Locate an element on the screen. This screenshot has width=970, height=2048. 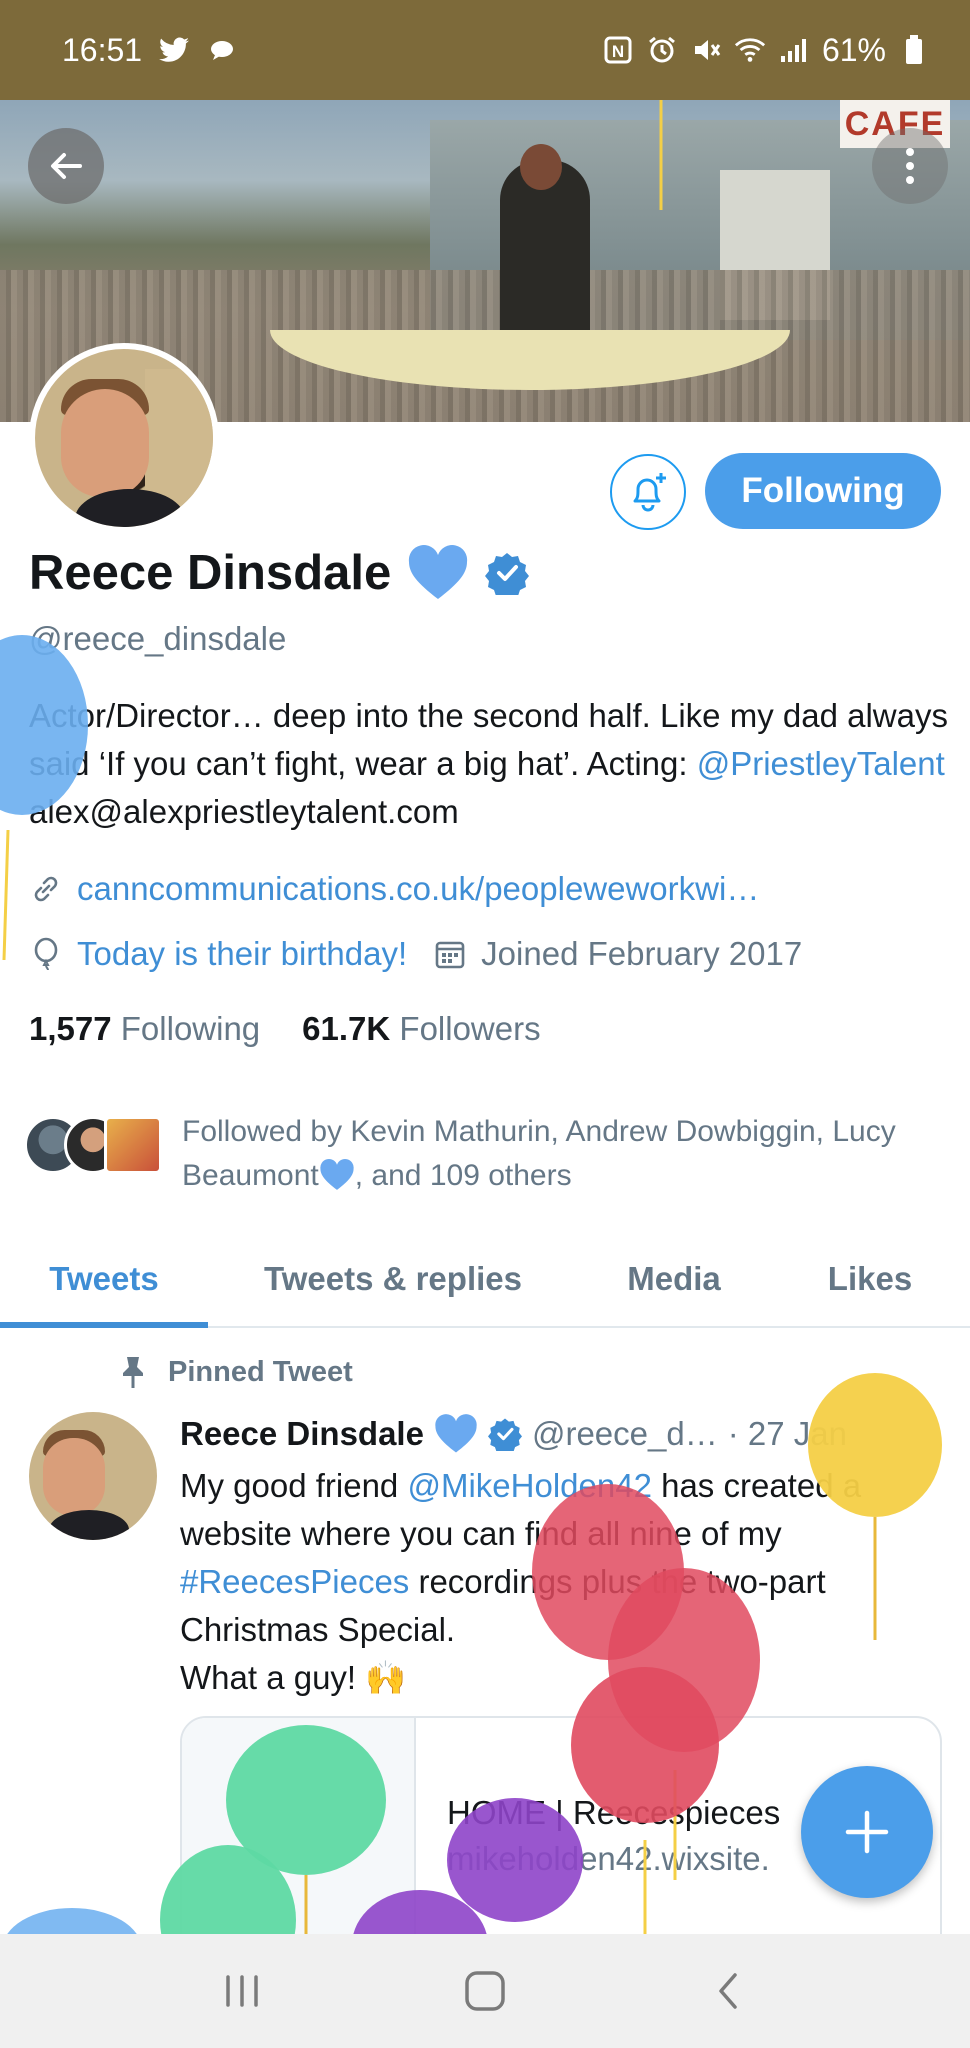
back-button is located at coordinates (66, 166).